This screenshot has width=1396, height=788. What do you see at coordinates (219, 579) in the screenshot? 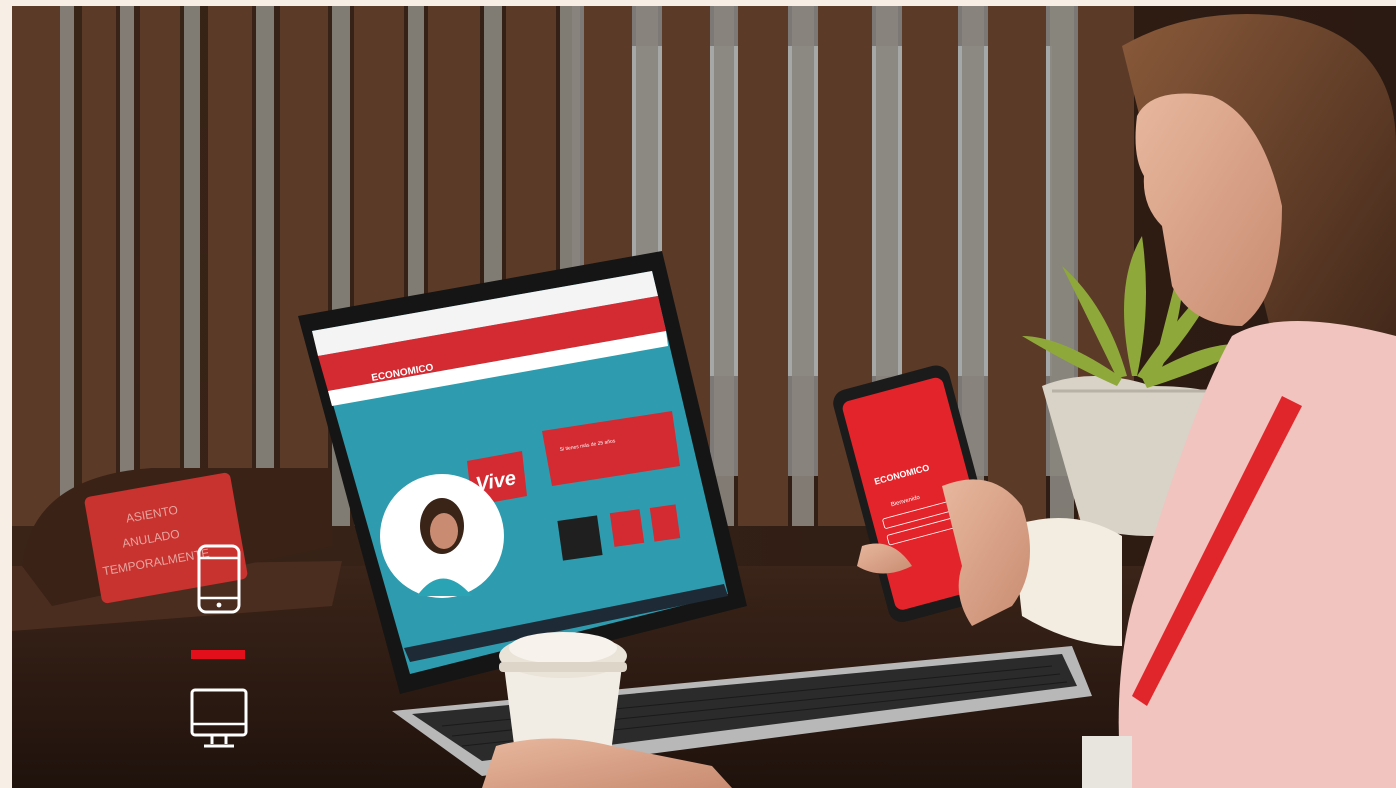
I see `smartphone-icon` at bounding box center [219, 579].